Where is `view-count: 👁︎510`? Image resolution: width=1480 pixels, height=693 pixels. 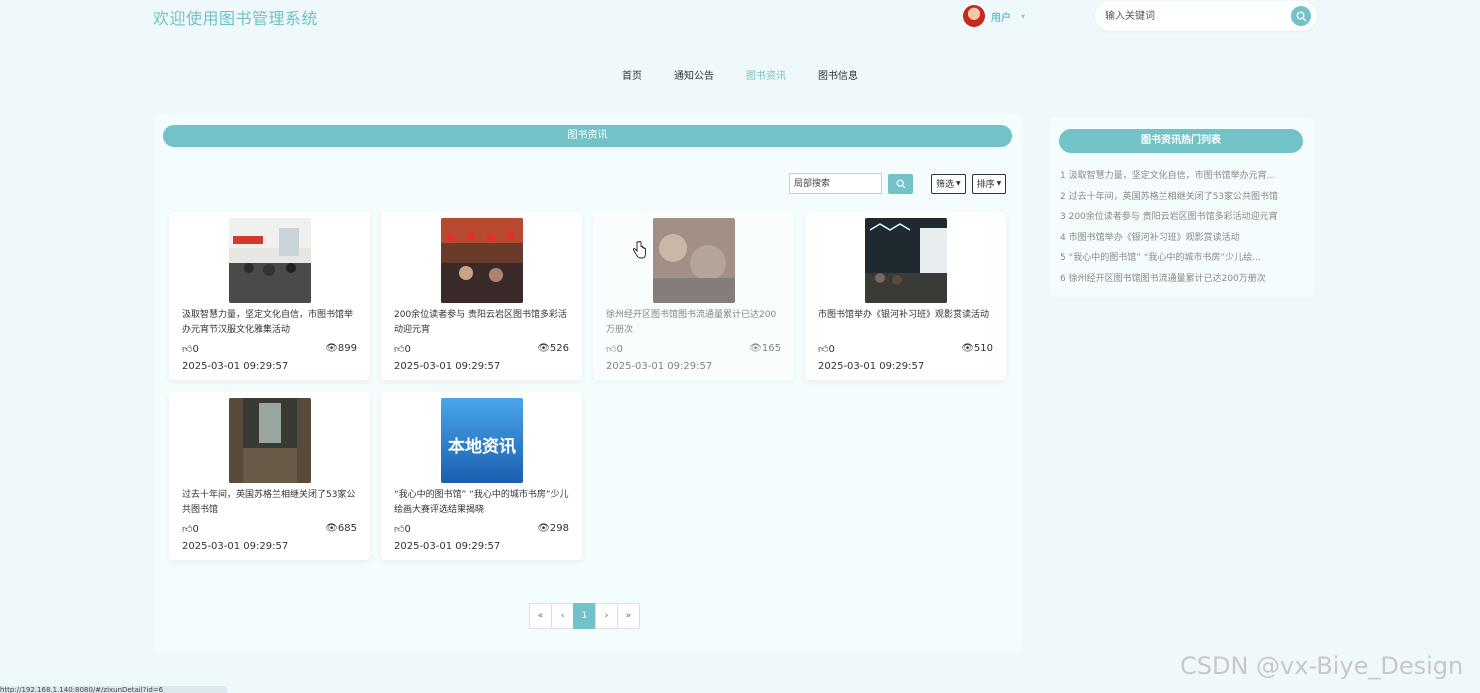
view-count: 👁︎510 is located at coordinates (977, 348).